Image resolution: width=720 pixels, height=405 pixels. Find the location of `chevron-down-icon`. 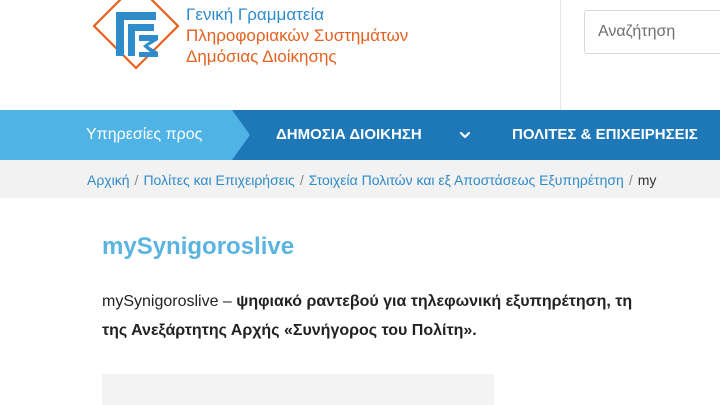

chevron-down-icon is located at coordinates (465, 135).